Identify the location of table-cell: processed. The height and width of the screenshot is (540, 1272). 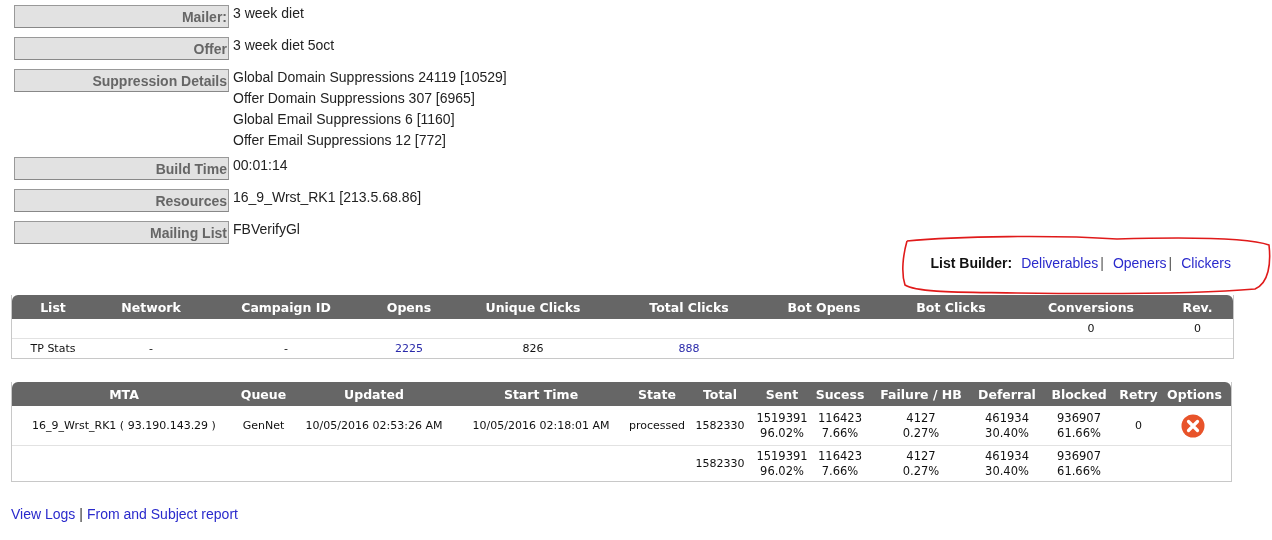
(657, 425).